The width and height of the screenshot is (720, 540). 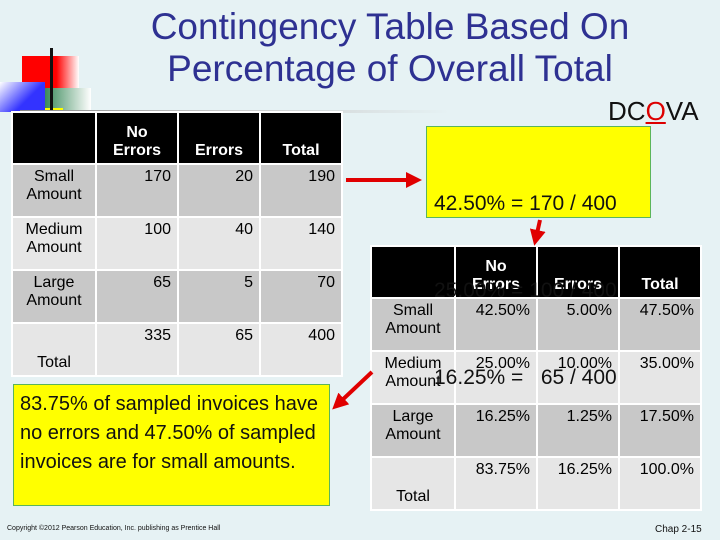 I want to click on arrow-down-left-icon, so click(x=353, y=390).